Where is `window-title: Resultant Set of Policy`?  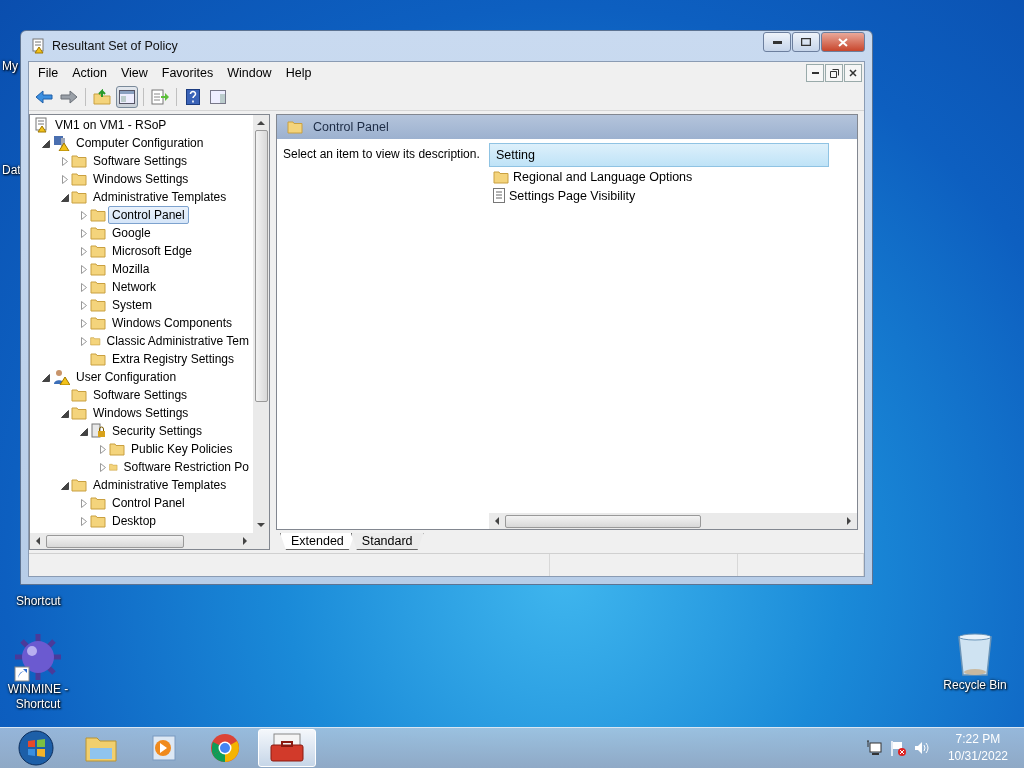
window-title: Resultant Set of Policy is located at coordinates (115, 46).